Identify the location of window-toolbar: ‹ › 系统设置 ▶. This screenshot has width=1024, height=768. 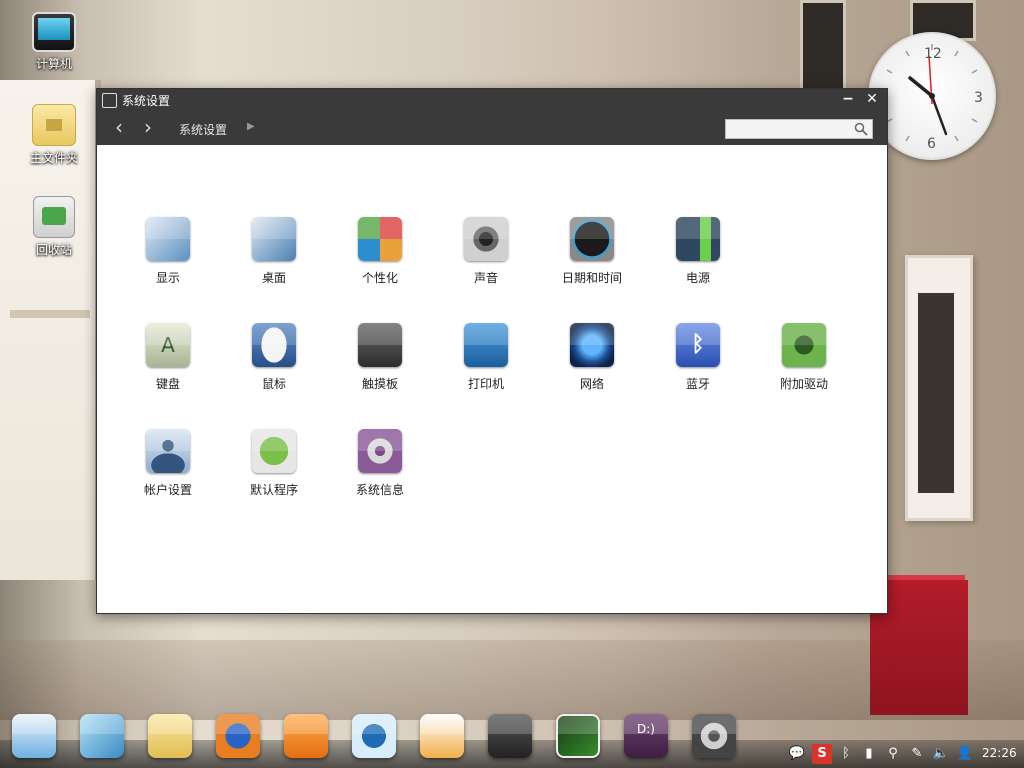
(492, 128).